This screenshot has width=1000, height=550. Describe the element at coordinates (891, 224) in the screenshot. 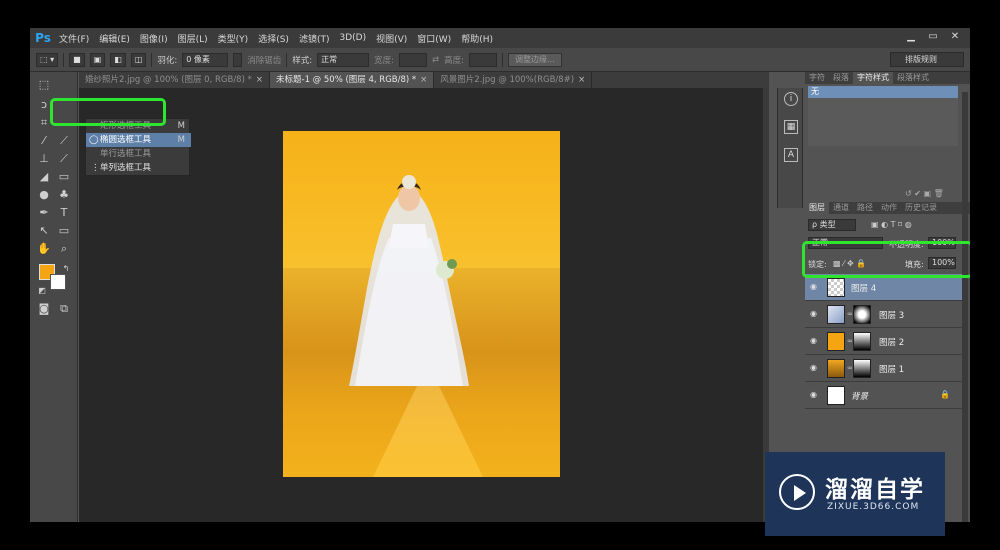

I see `filter-icons: ▣ ◐ T ⌑ ◍` at that location.